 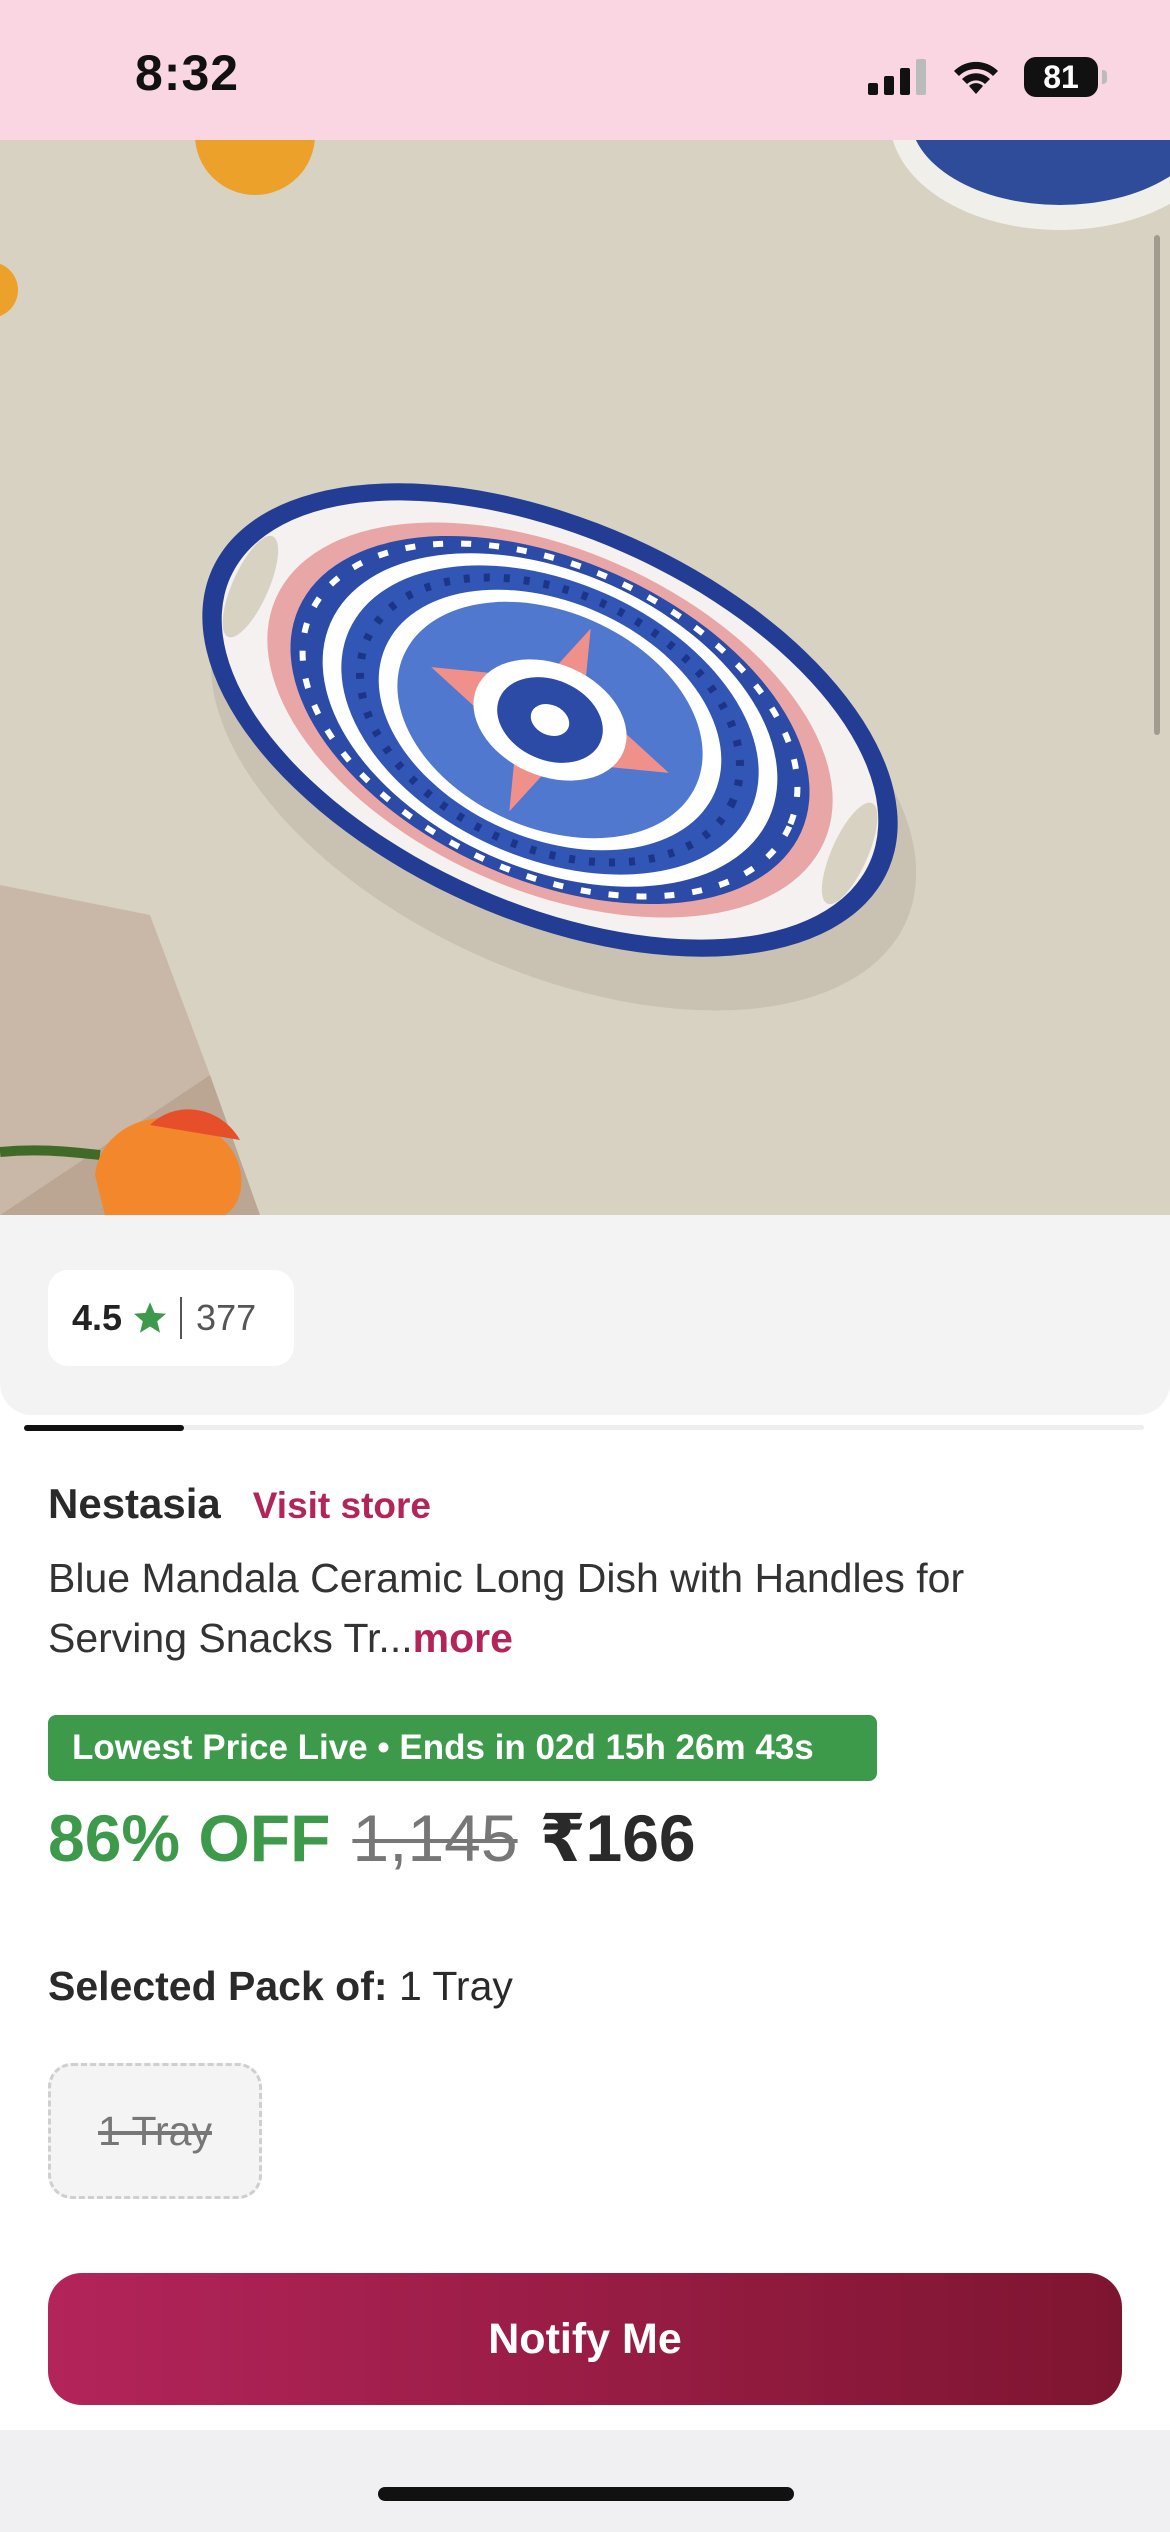 What do you see at coordinates (155, 2131) in the screenshot?
I see `pack-option-1-tray: 1 Tray` at bounding box center [155, 2131].